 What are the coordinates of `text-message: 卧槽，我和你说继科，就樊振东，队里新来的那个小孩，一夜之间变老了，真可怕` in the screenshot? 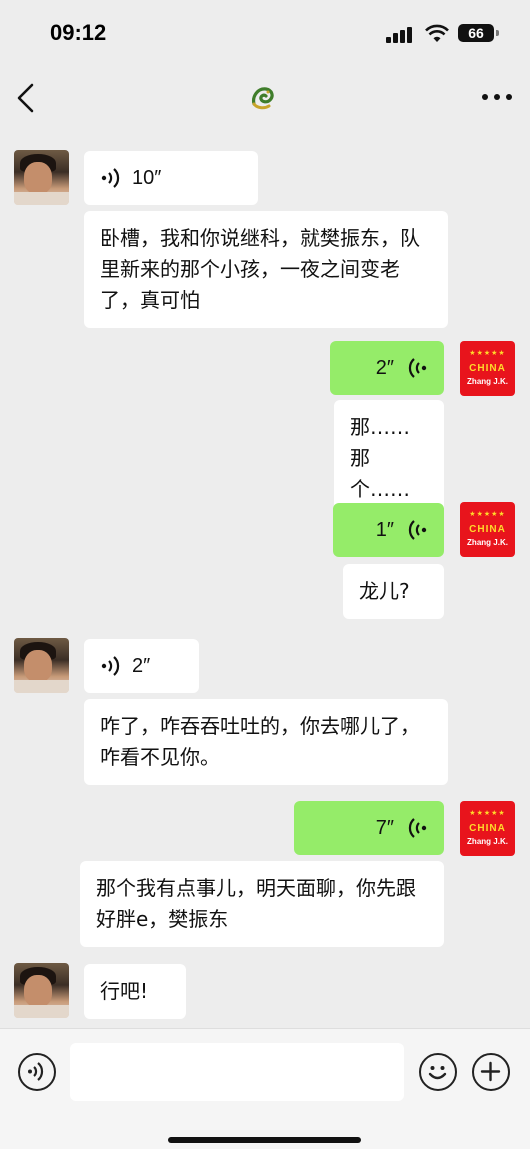 It's located at (266, 269).